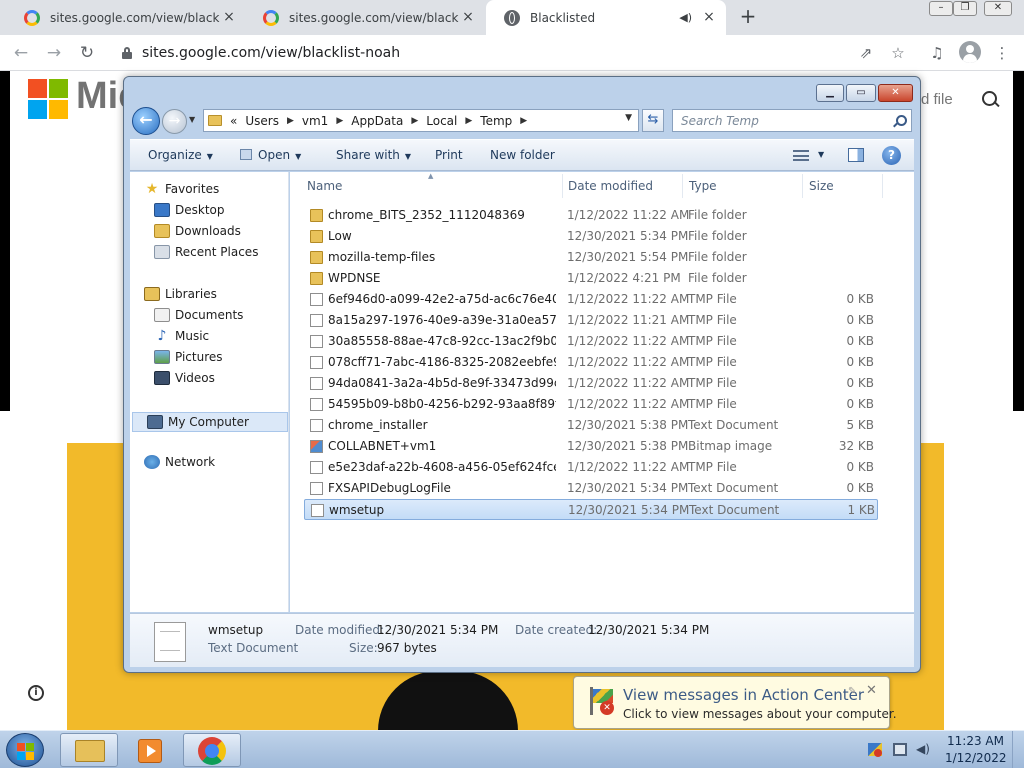  I want to click on new-folder-button: New folder, so click(522, 155).